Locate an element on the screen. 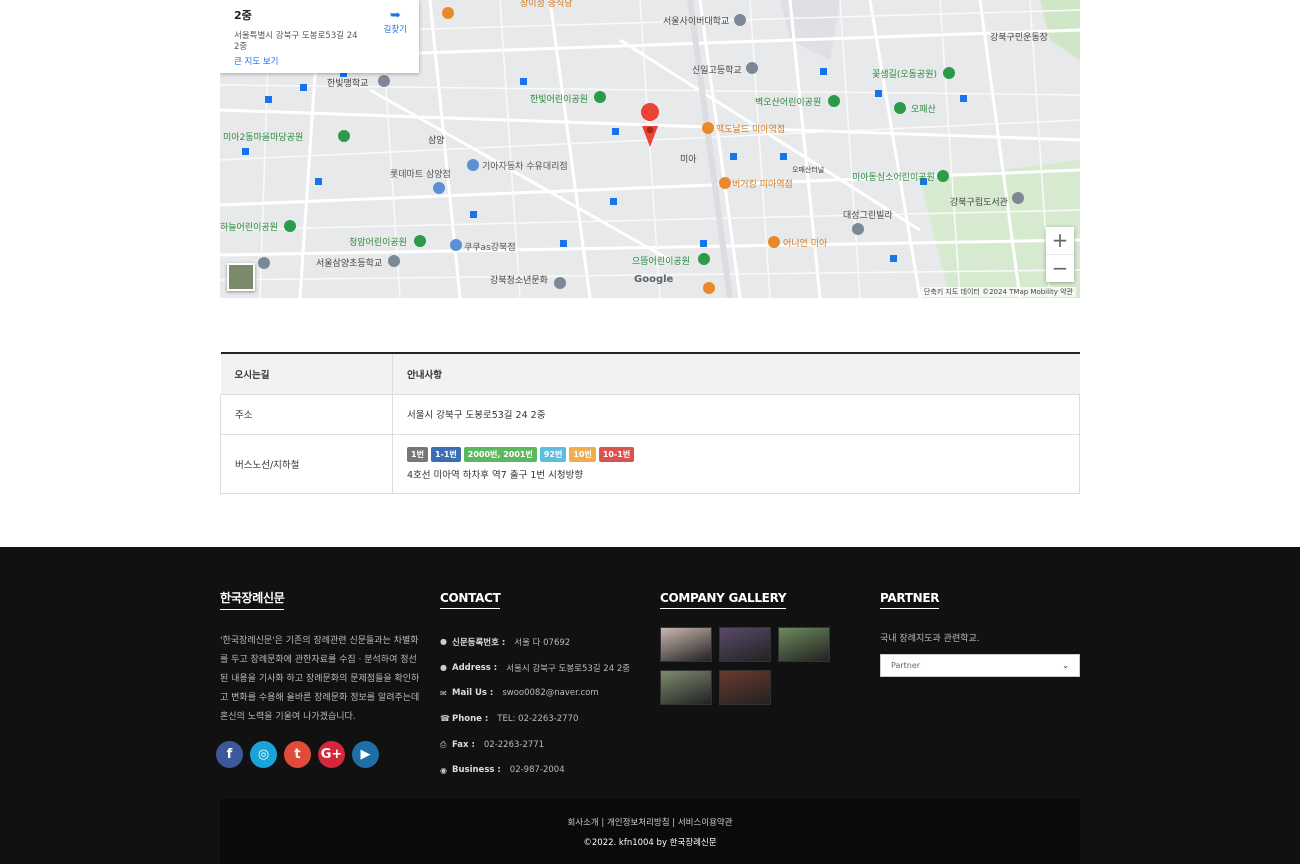 The image size is (1300, 864). svg-text: 하늘어린이공원 is located at coordinates (249, 227).